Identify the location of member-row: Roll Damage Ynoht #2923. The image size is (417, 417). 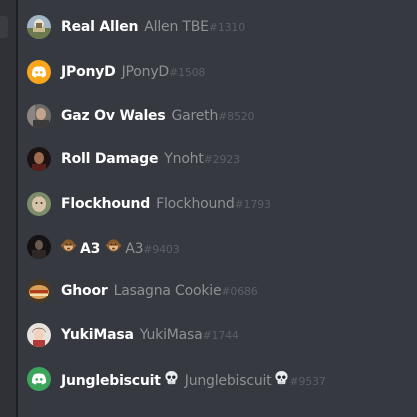
(217, 159).